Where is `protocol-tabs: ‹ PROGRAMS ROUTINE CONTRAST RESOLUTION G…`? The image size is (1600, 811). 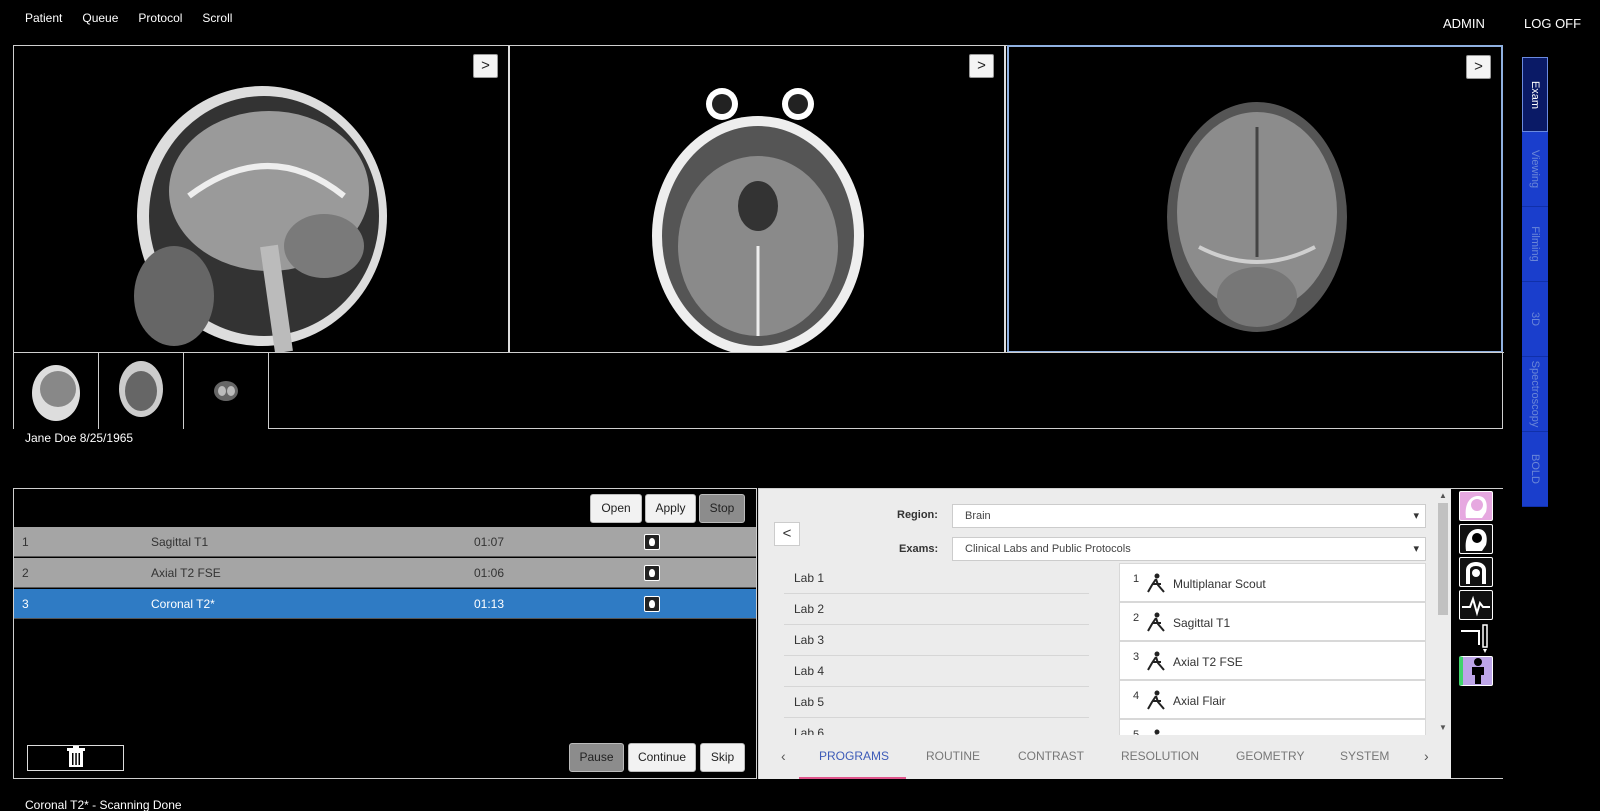
protocol-tabs: ‹ PROGRAMS ROUTINE CONTRAST RESOLUTION G… is located at coordinates (1105, 757).